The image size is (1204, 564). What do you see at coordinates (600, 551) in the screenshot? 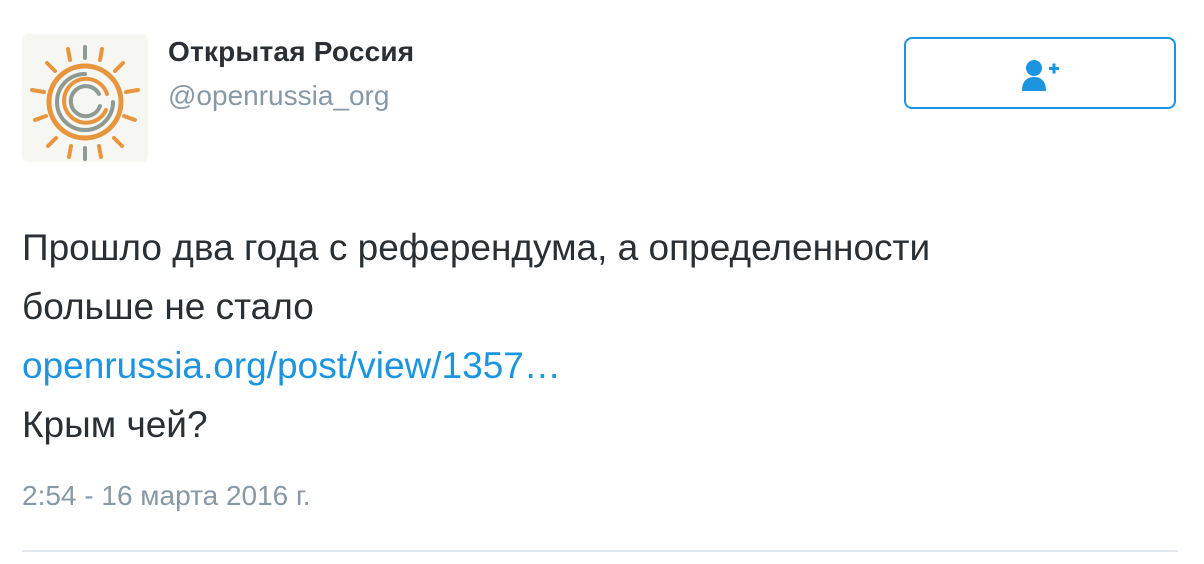
I see `divider` at bounding box center [600, 551].